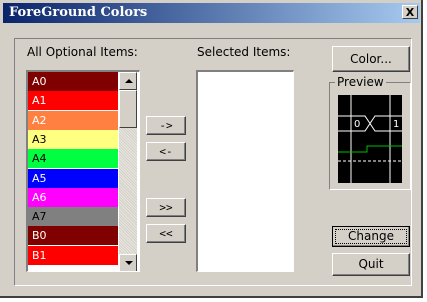 The image size is (427, 302). I want to click on arrow-down-icon, so click(129, 263).